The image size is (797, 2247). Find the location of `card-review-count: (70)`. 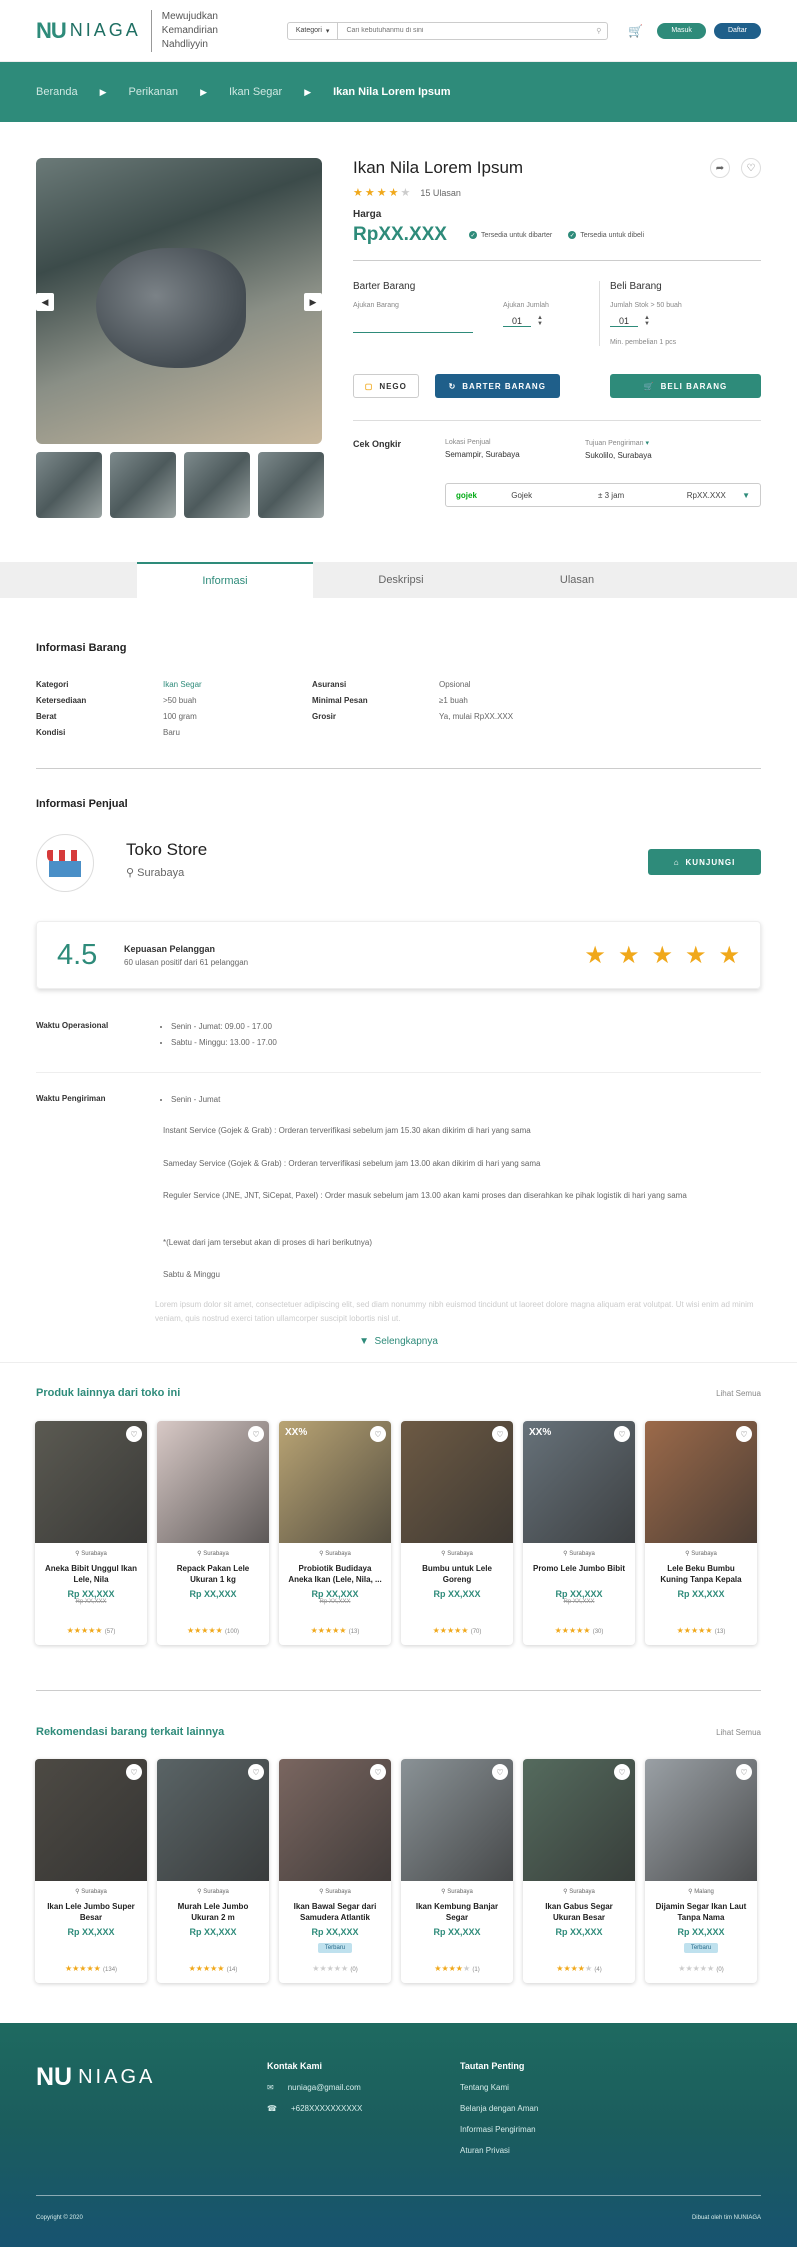

card-review-count: (70) is located at coordinates (476, 1632).